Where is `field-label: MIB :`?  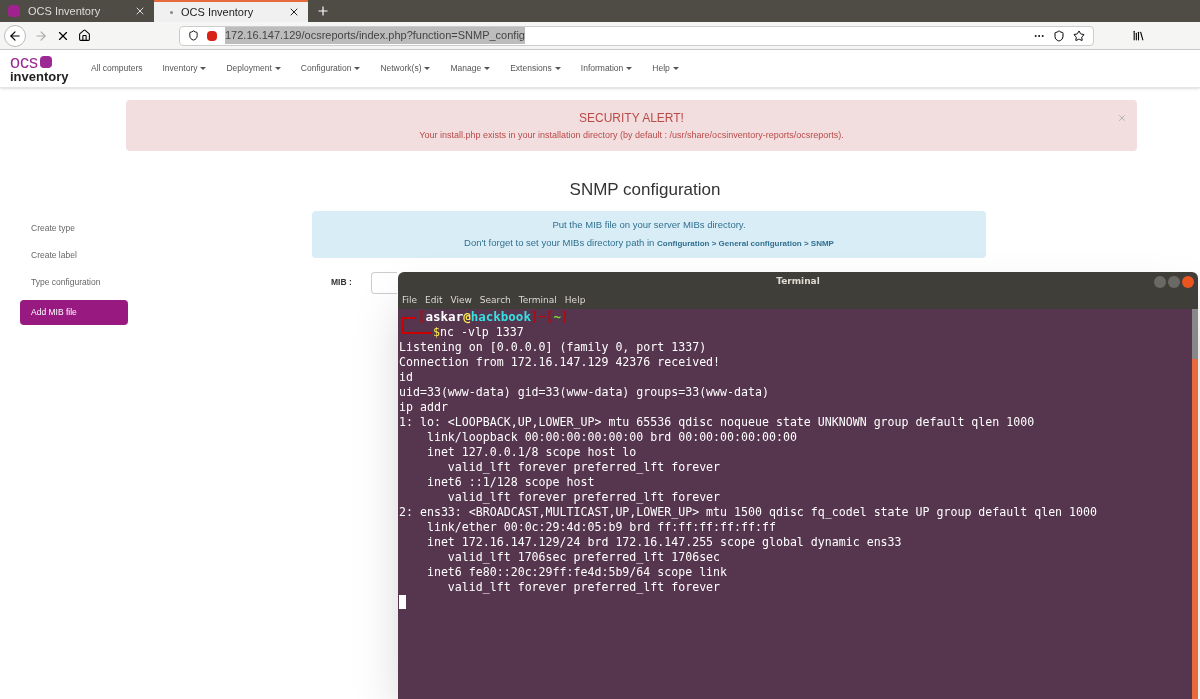
field-label: MIB : is located at coordinates (342, 282).